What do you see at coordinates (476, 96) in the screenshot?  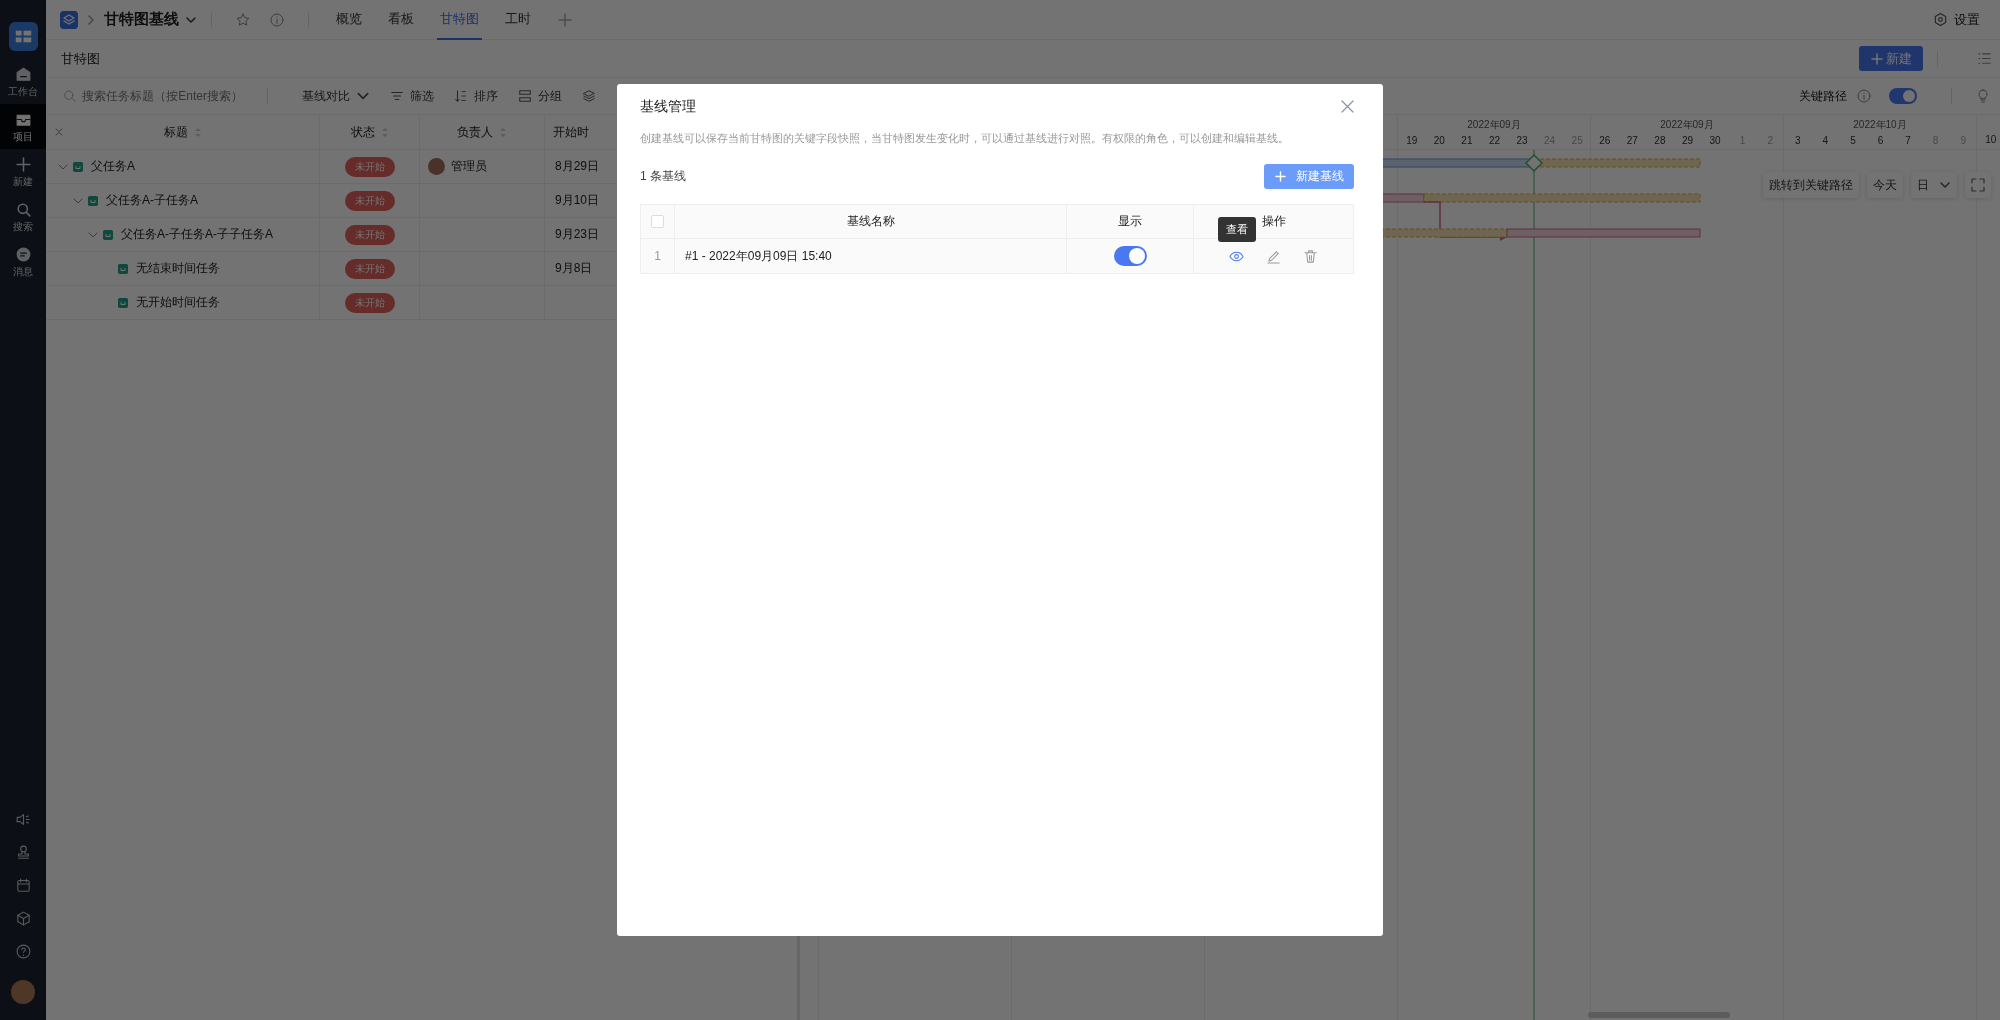 I see `toolbar-button: 排序` at bounding box center [476, 96].